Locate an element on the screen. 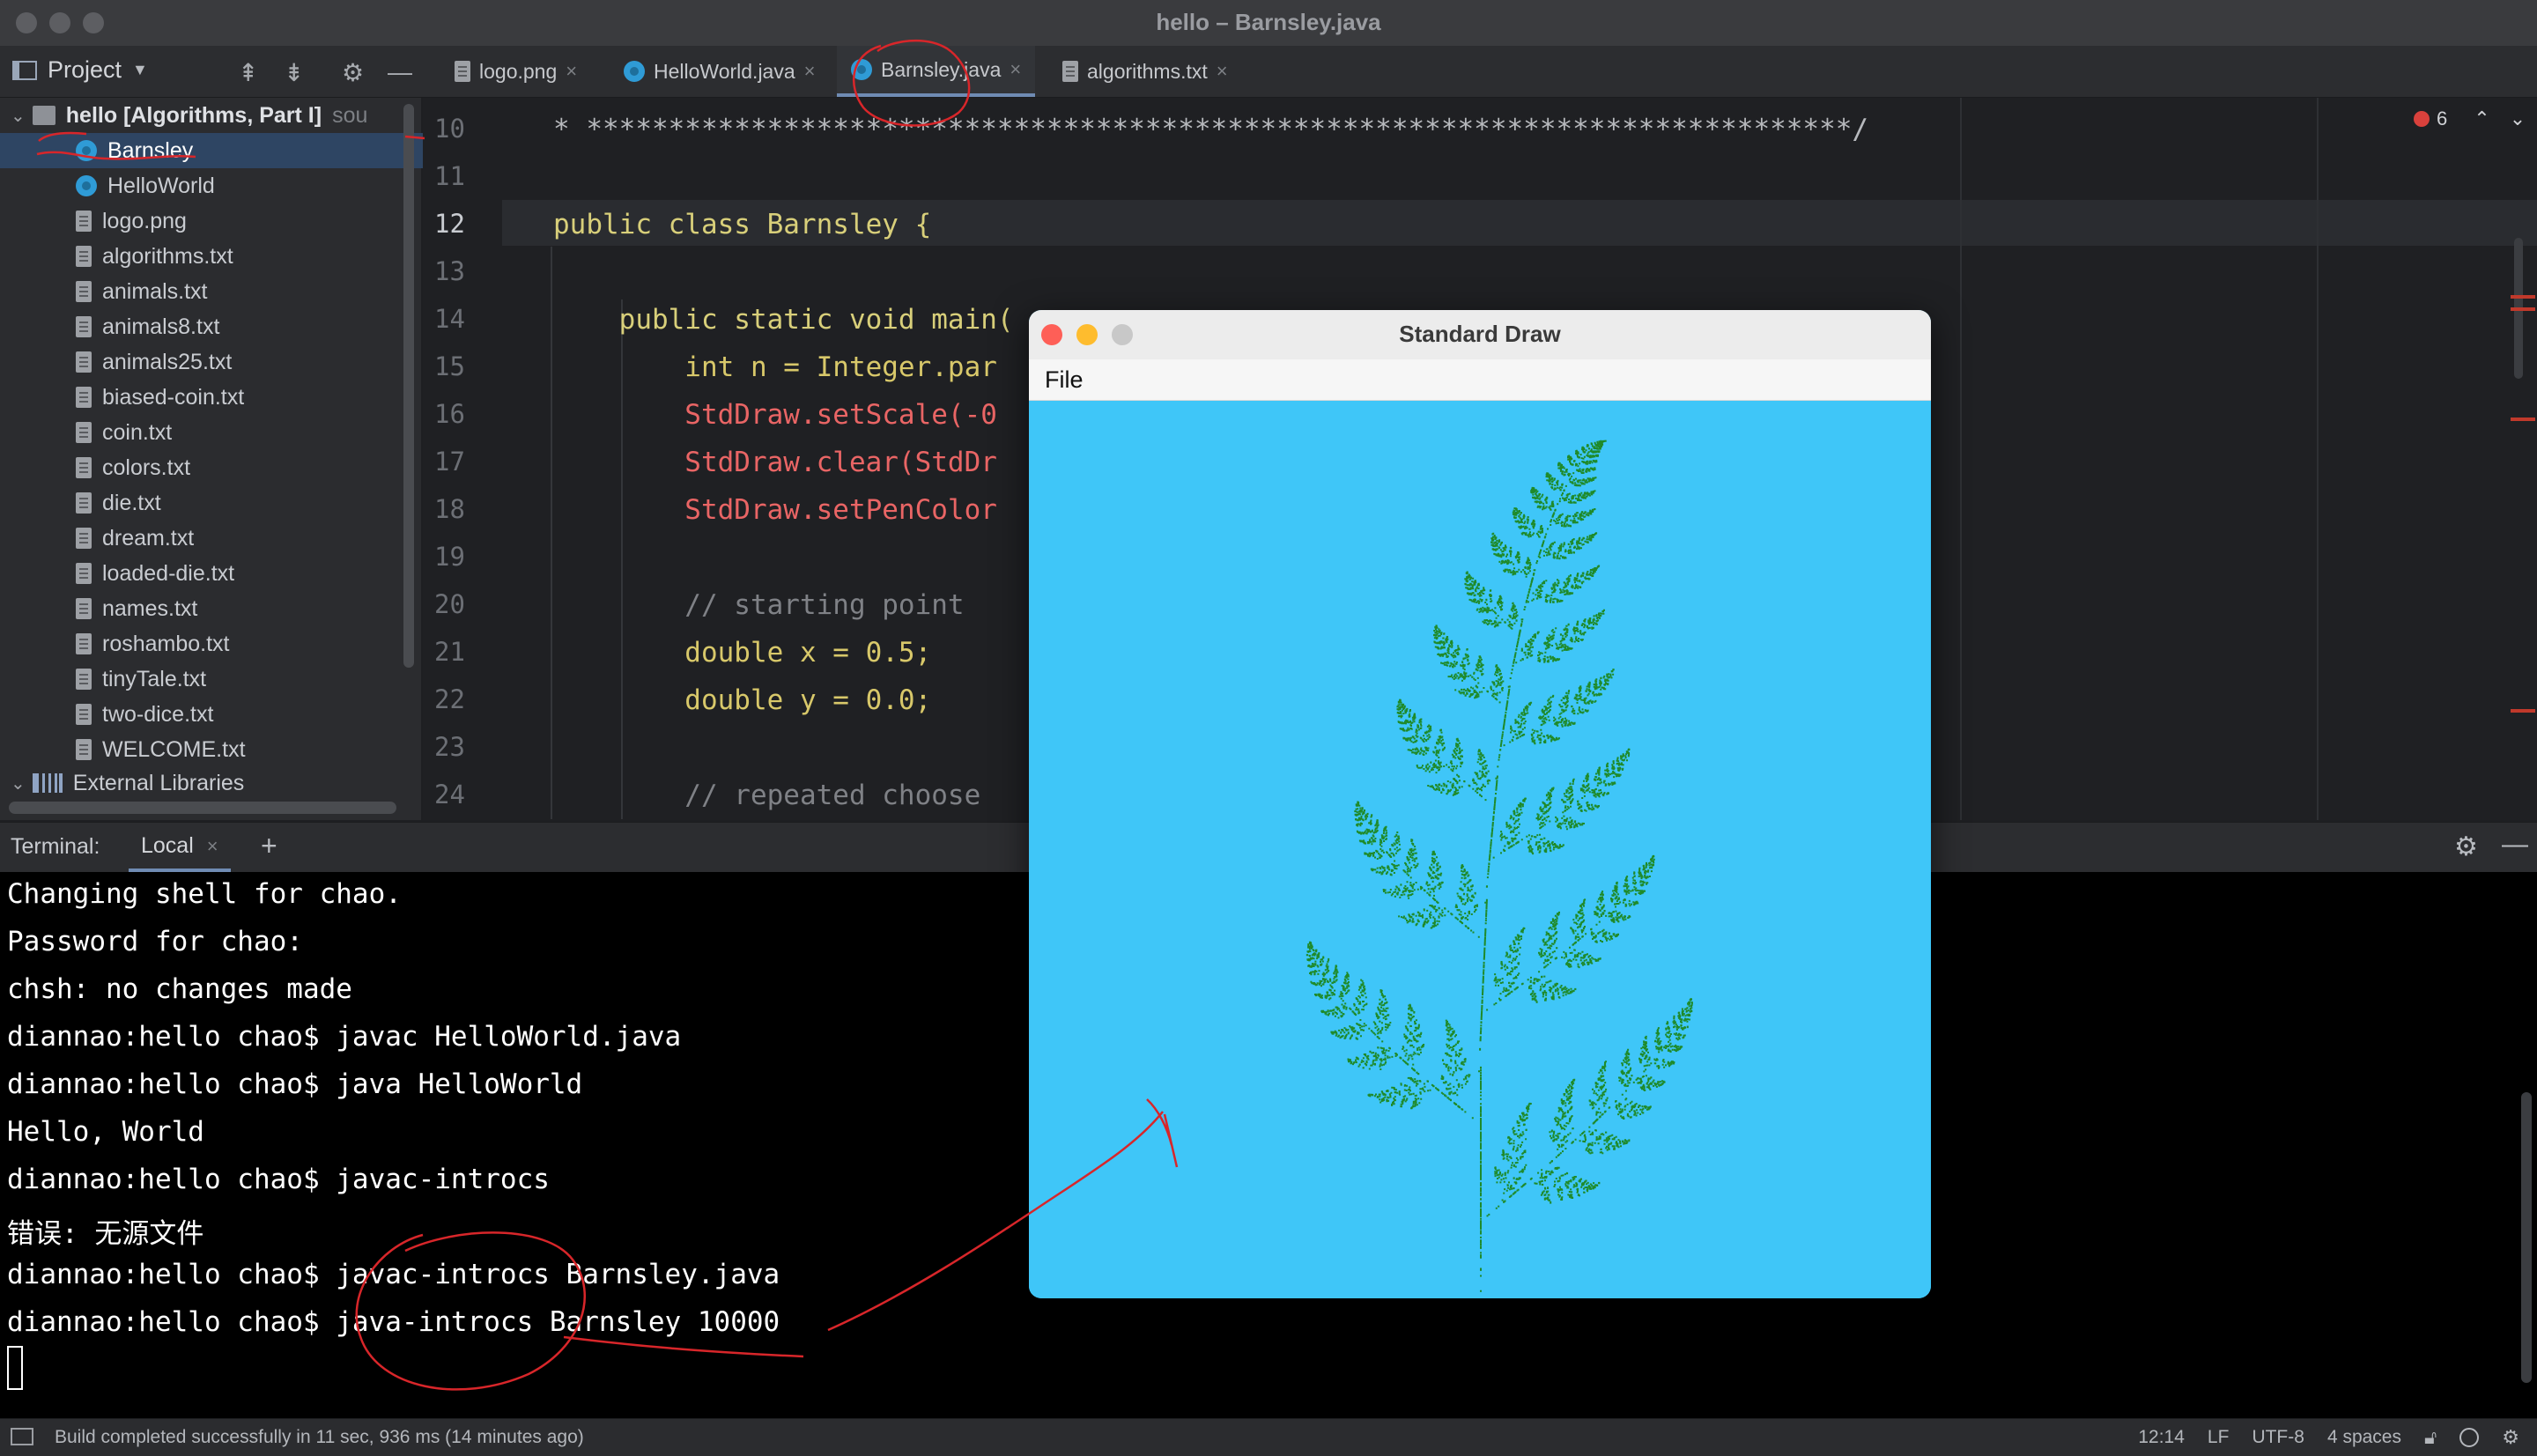  tree-item-label: tinyTale.txt is located at coordinates (154, 678).